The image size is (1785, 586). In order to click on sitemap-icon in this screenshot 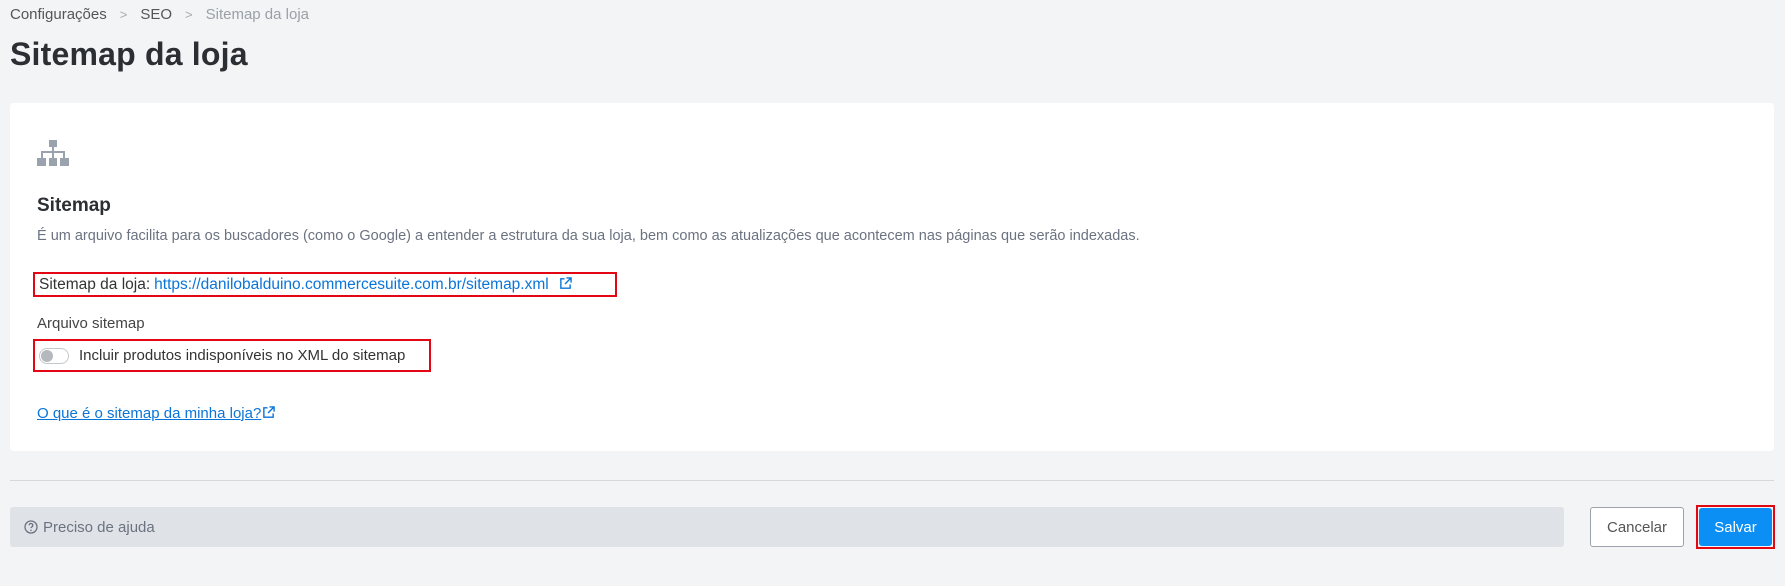, I will do `click(53, 153)`.